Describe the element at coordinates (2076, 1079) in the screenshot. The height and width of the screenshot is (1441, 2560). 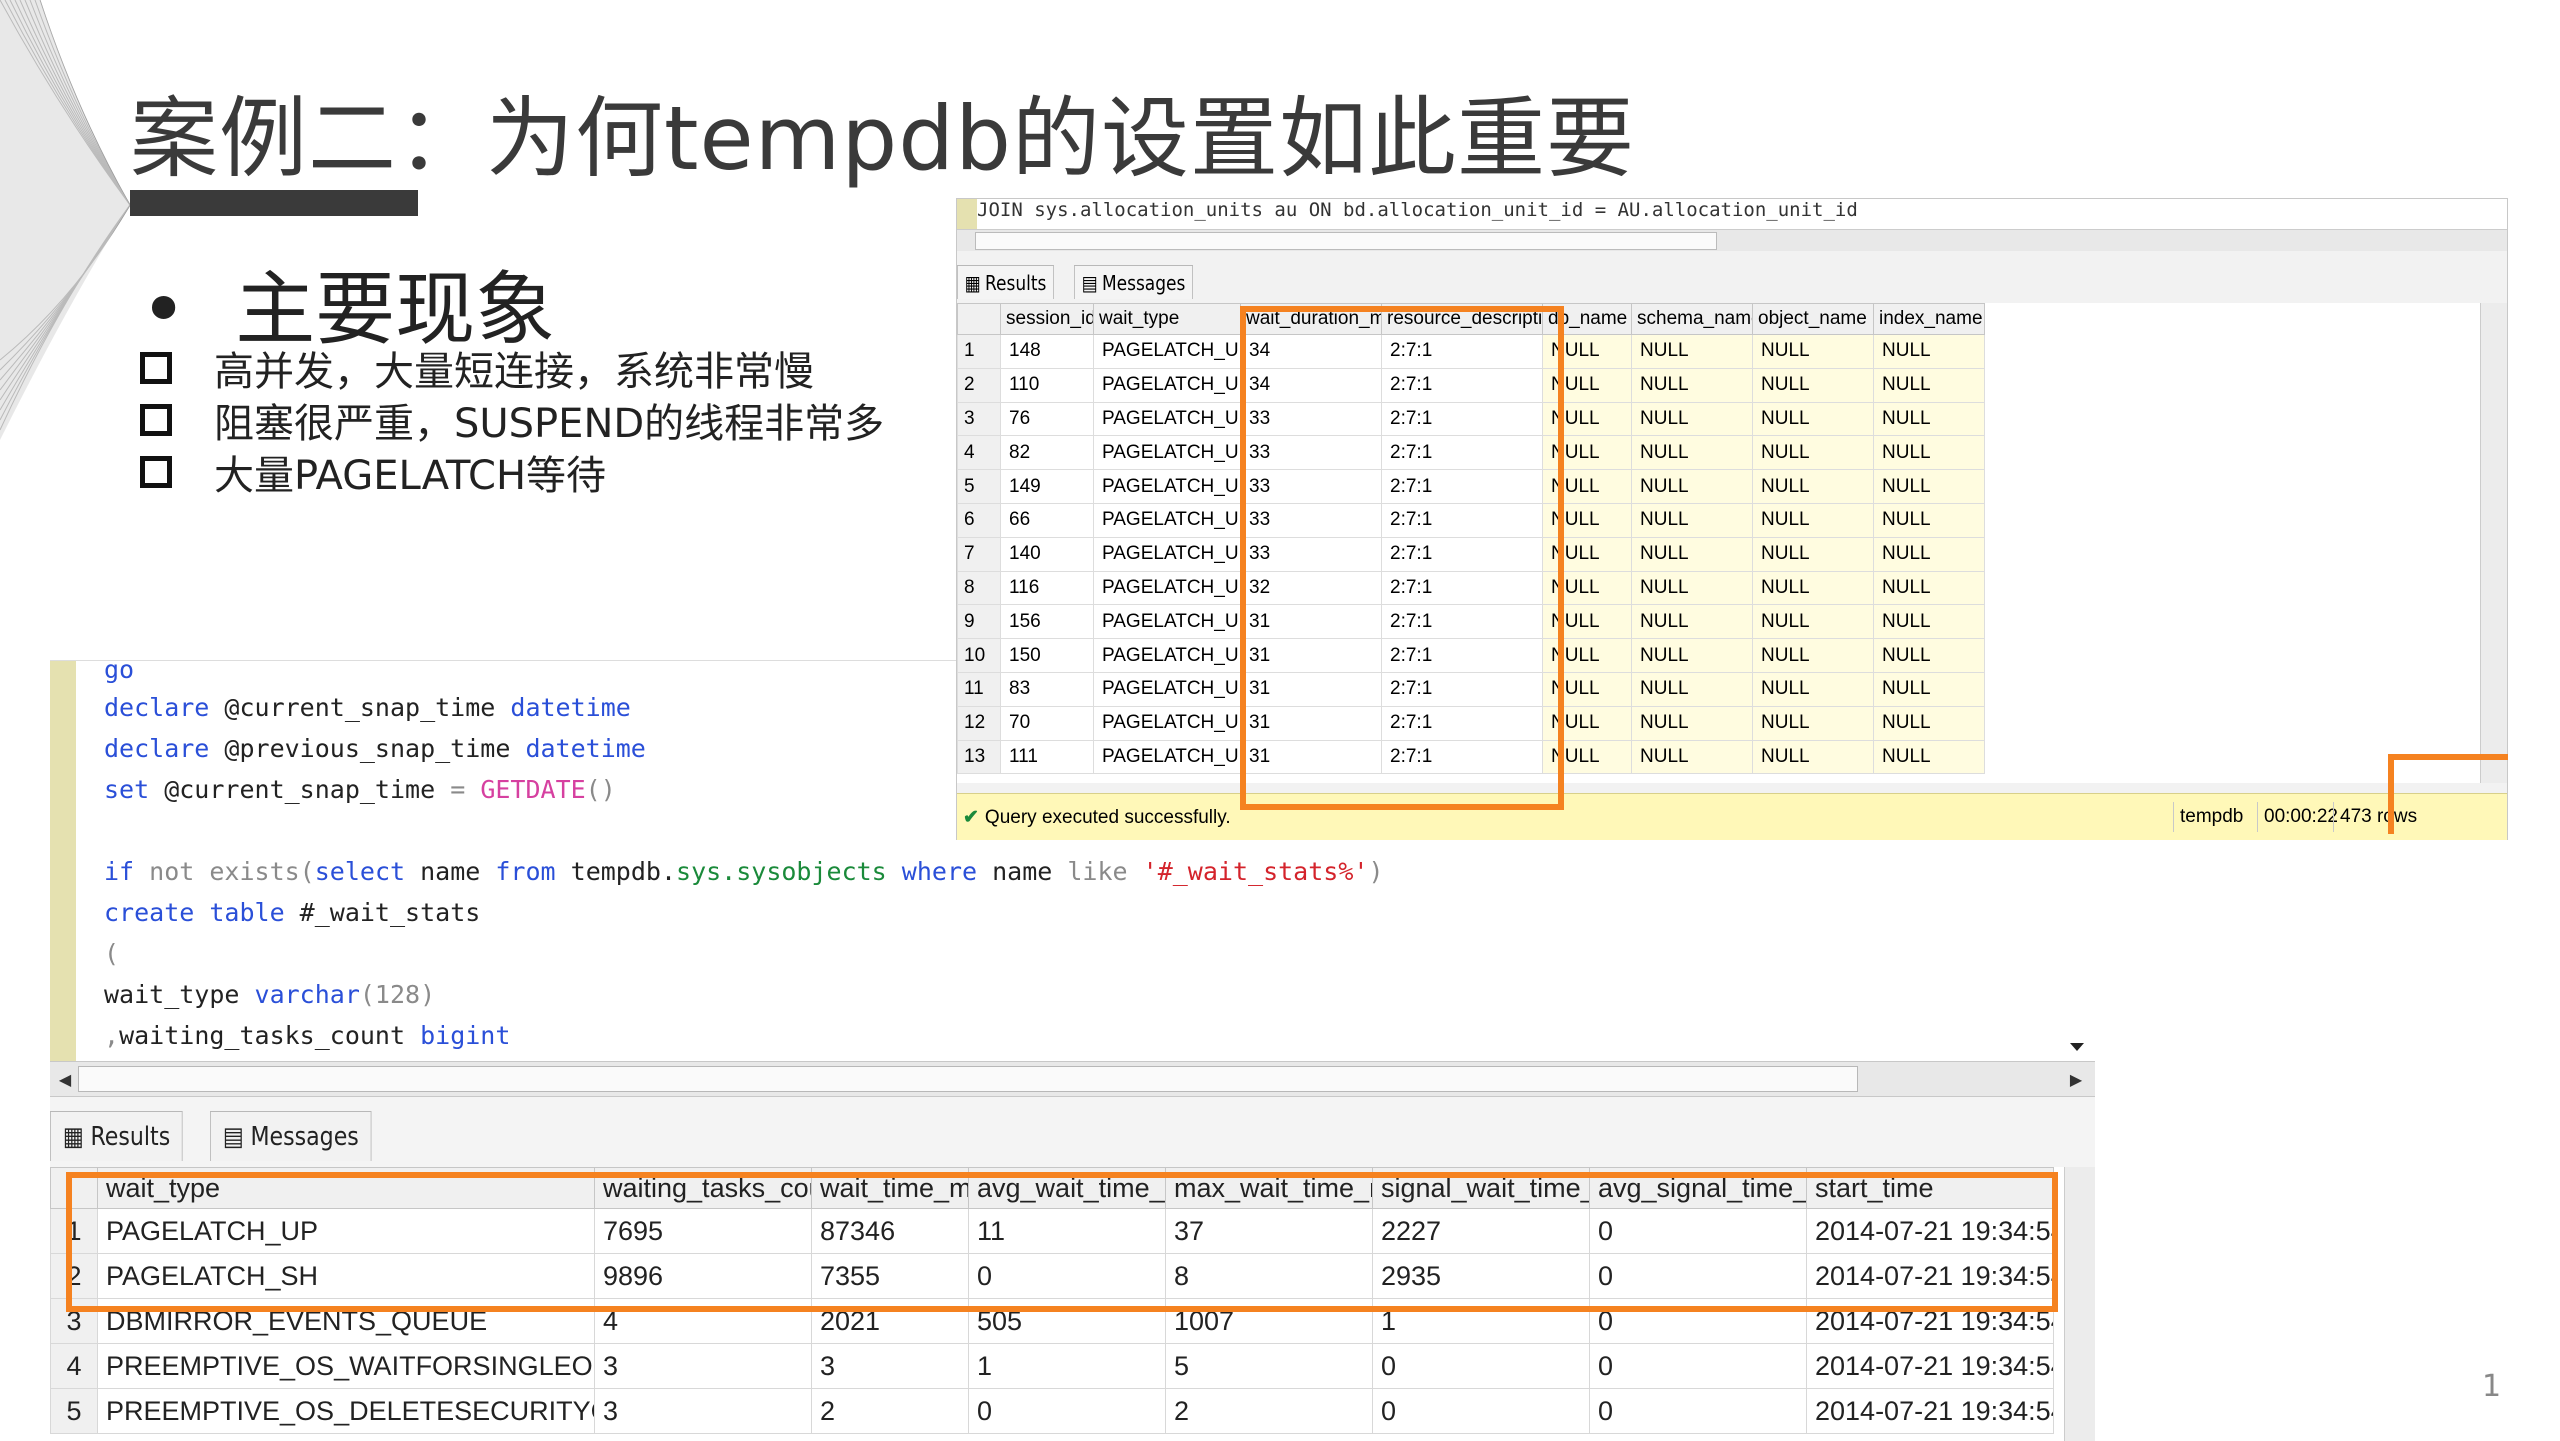
I see `scroll-right-icon: ▶` at that location.